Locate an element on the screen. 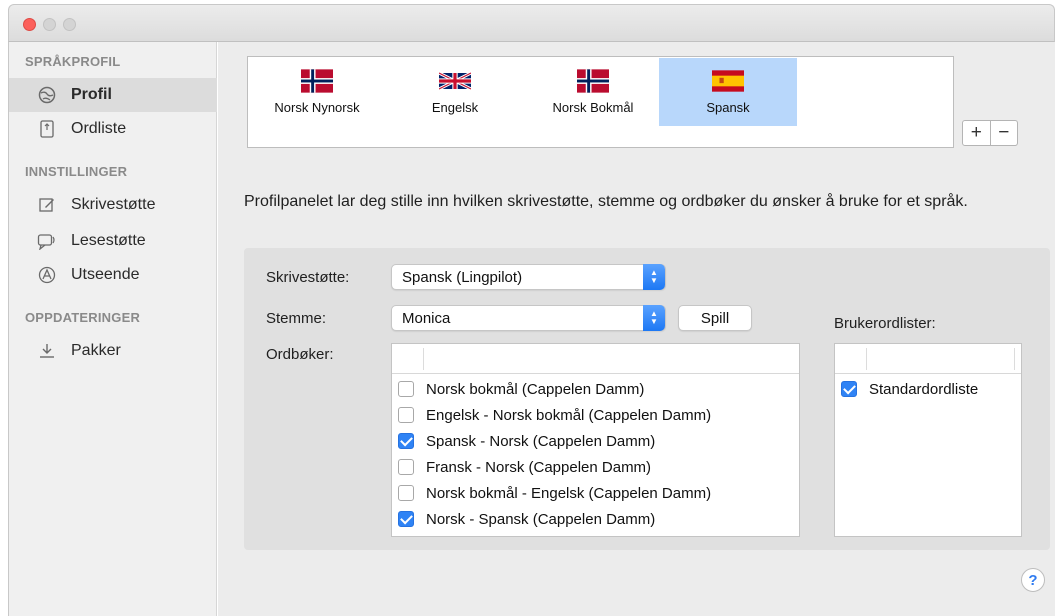  dictionary-row: Norsk - Spansk (Cappelen Damm) is located at coordinates (595, 519).